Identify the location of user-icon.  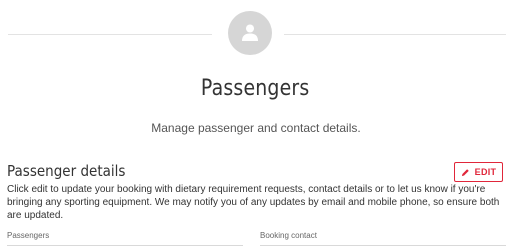
(250, 32).